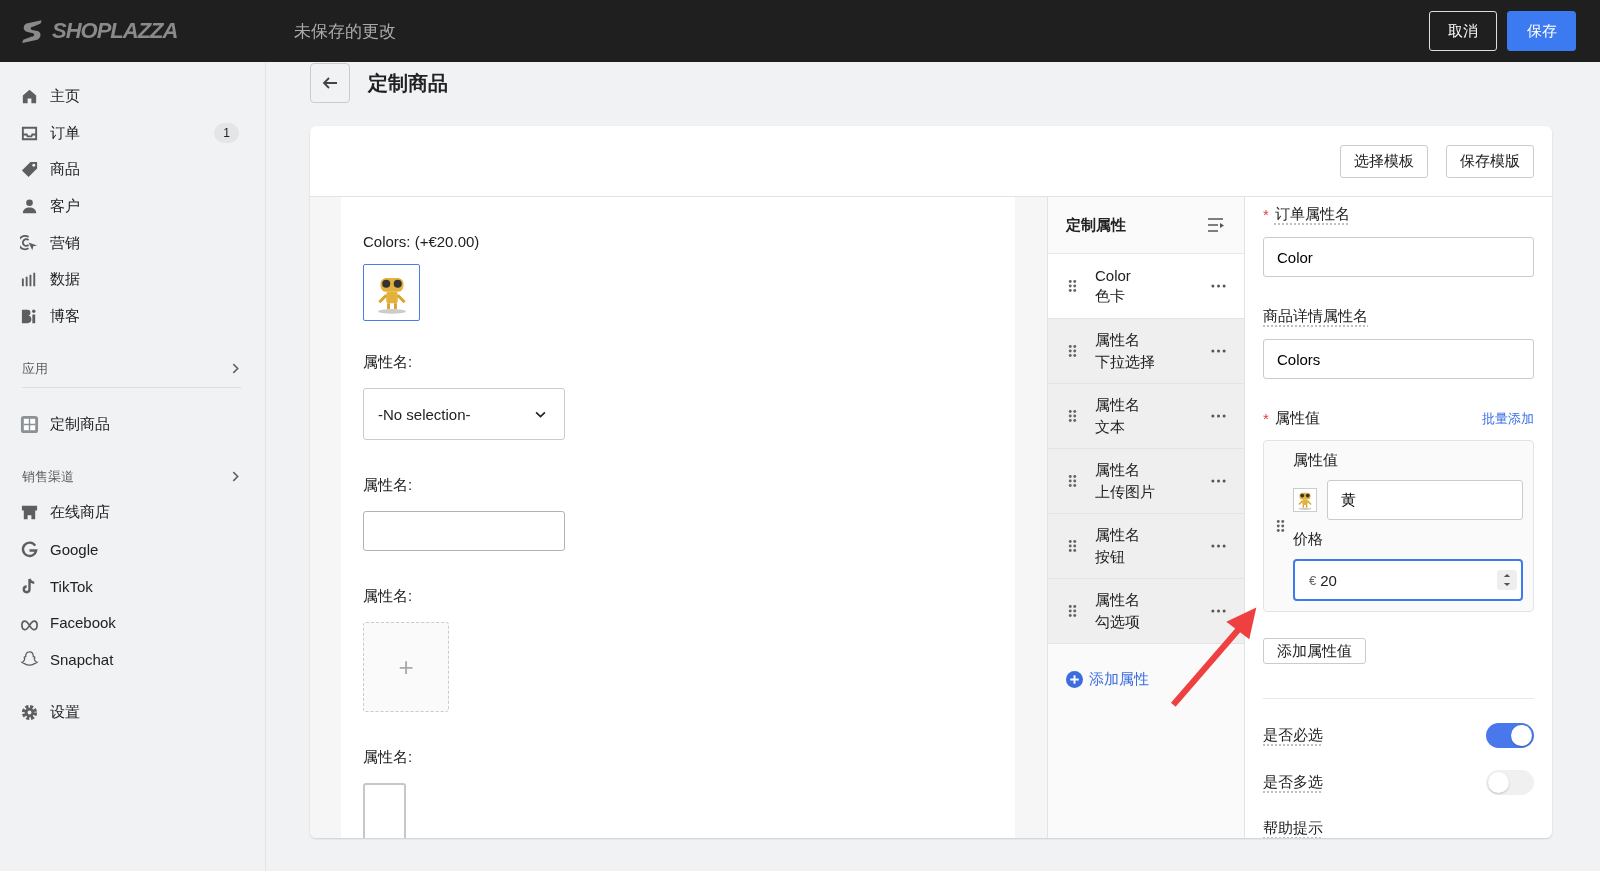 This screenshot has width=1600, height=871. What do you see at coordinates (1463, 31) in the screenshot?
I see `cancel-button: 取消` at bounding box center [1463, 31].